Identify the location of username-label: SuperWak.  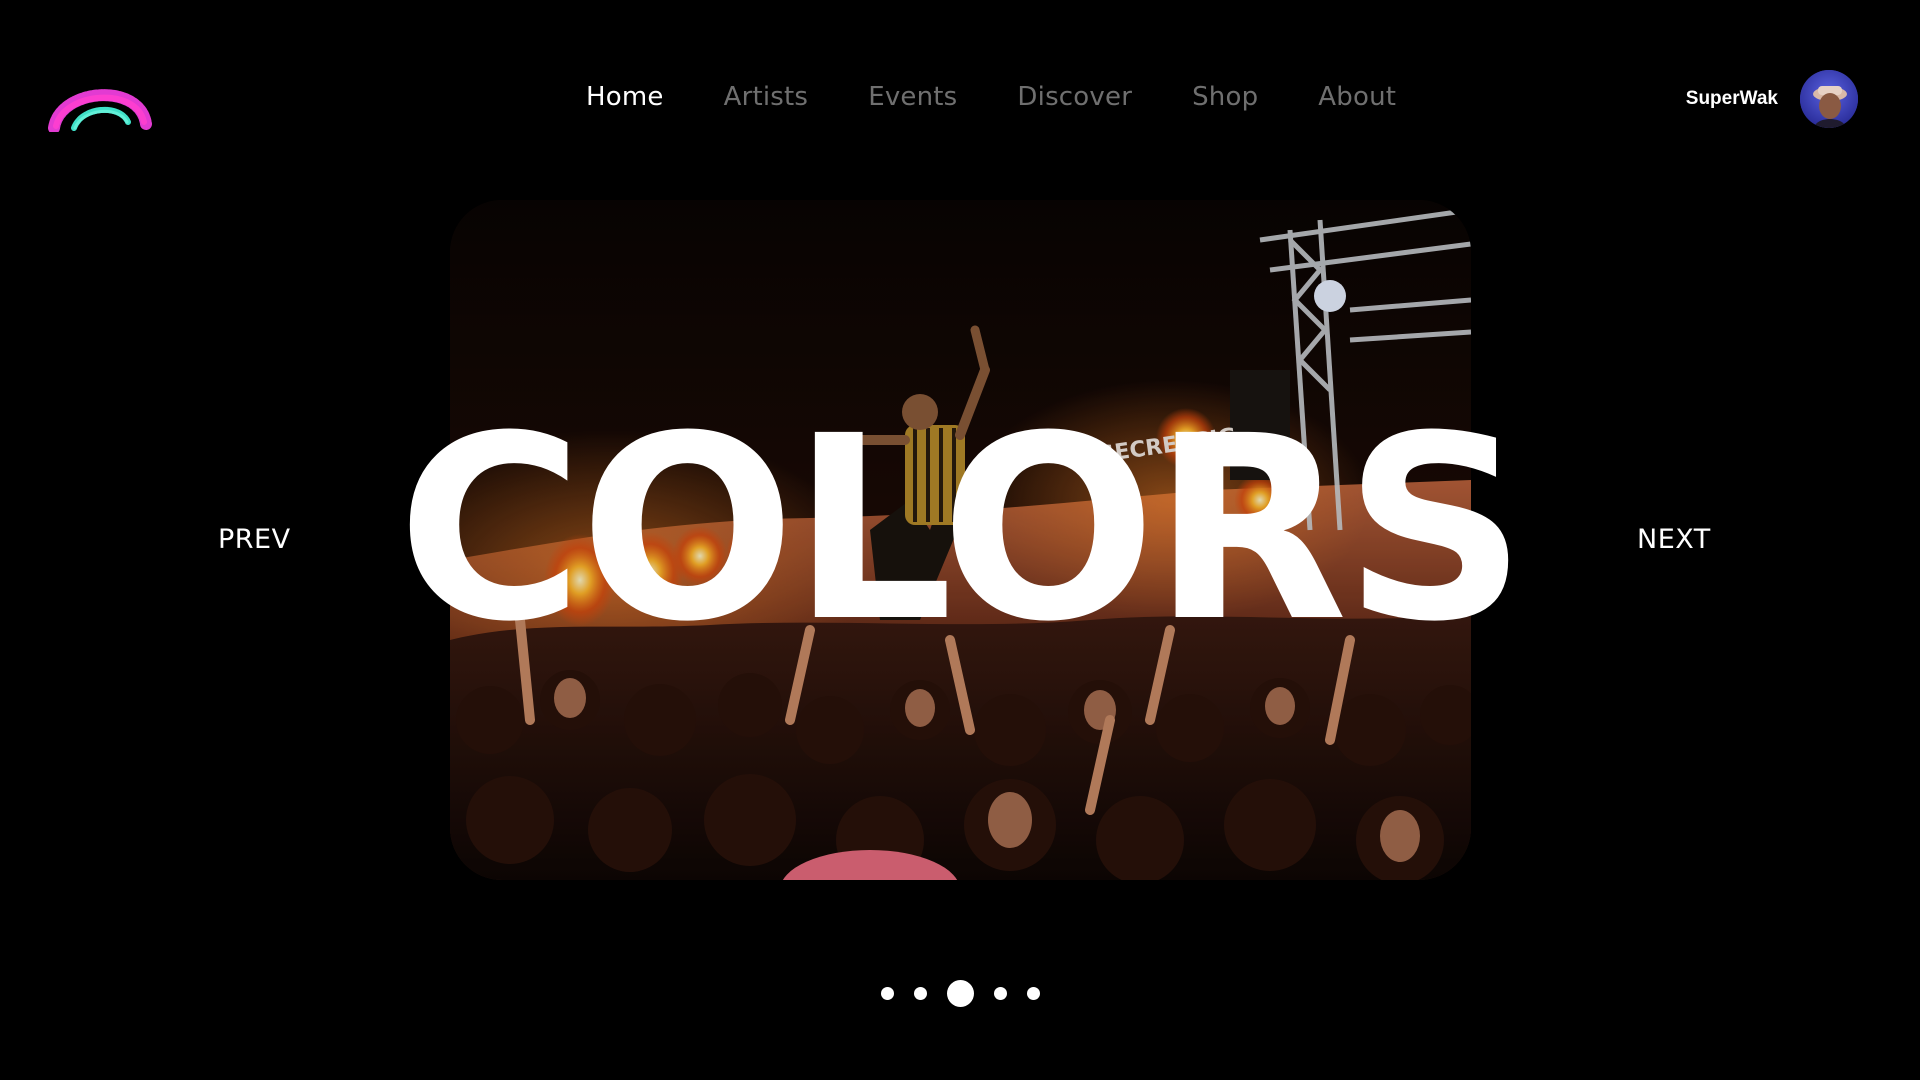
(1731, 98).